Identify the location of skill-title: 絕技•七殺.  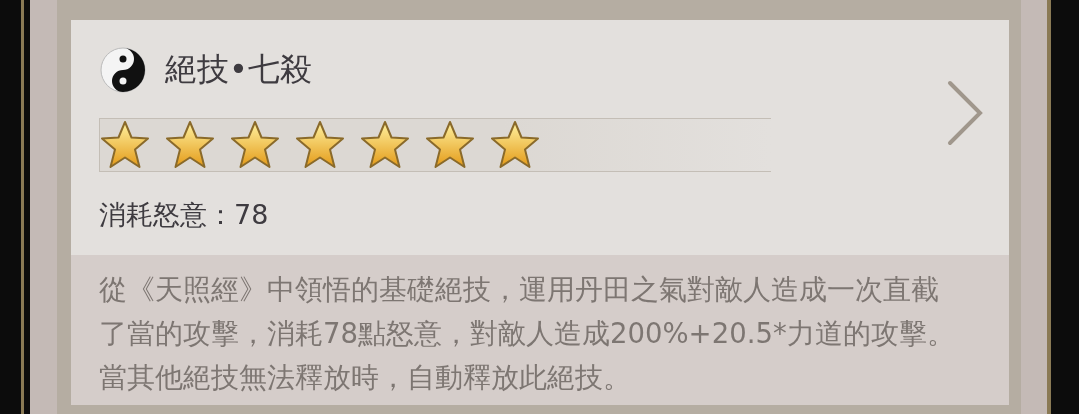
(238, 69).